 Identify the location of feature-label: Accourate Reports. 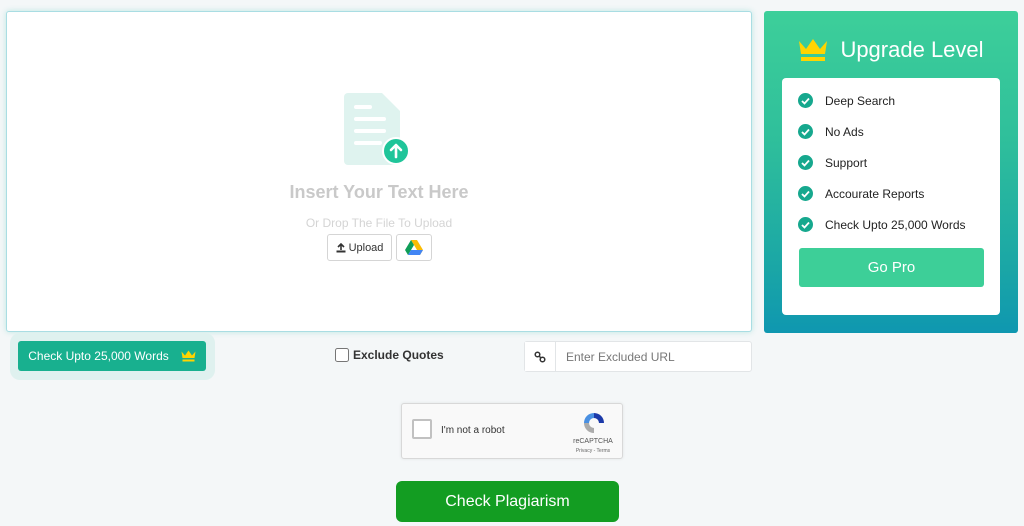
(875, 193).